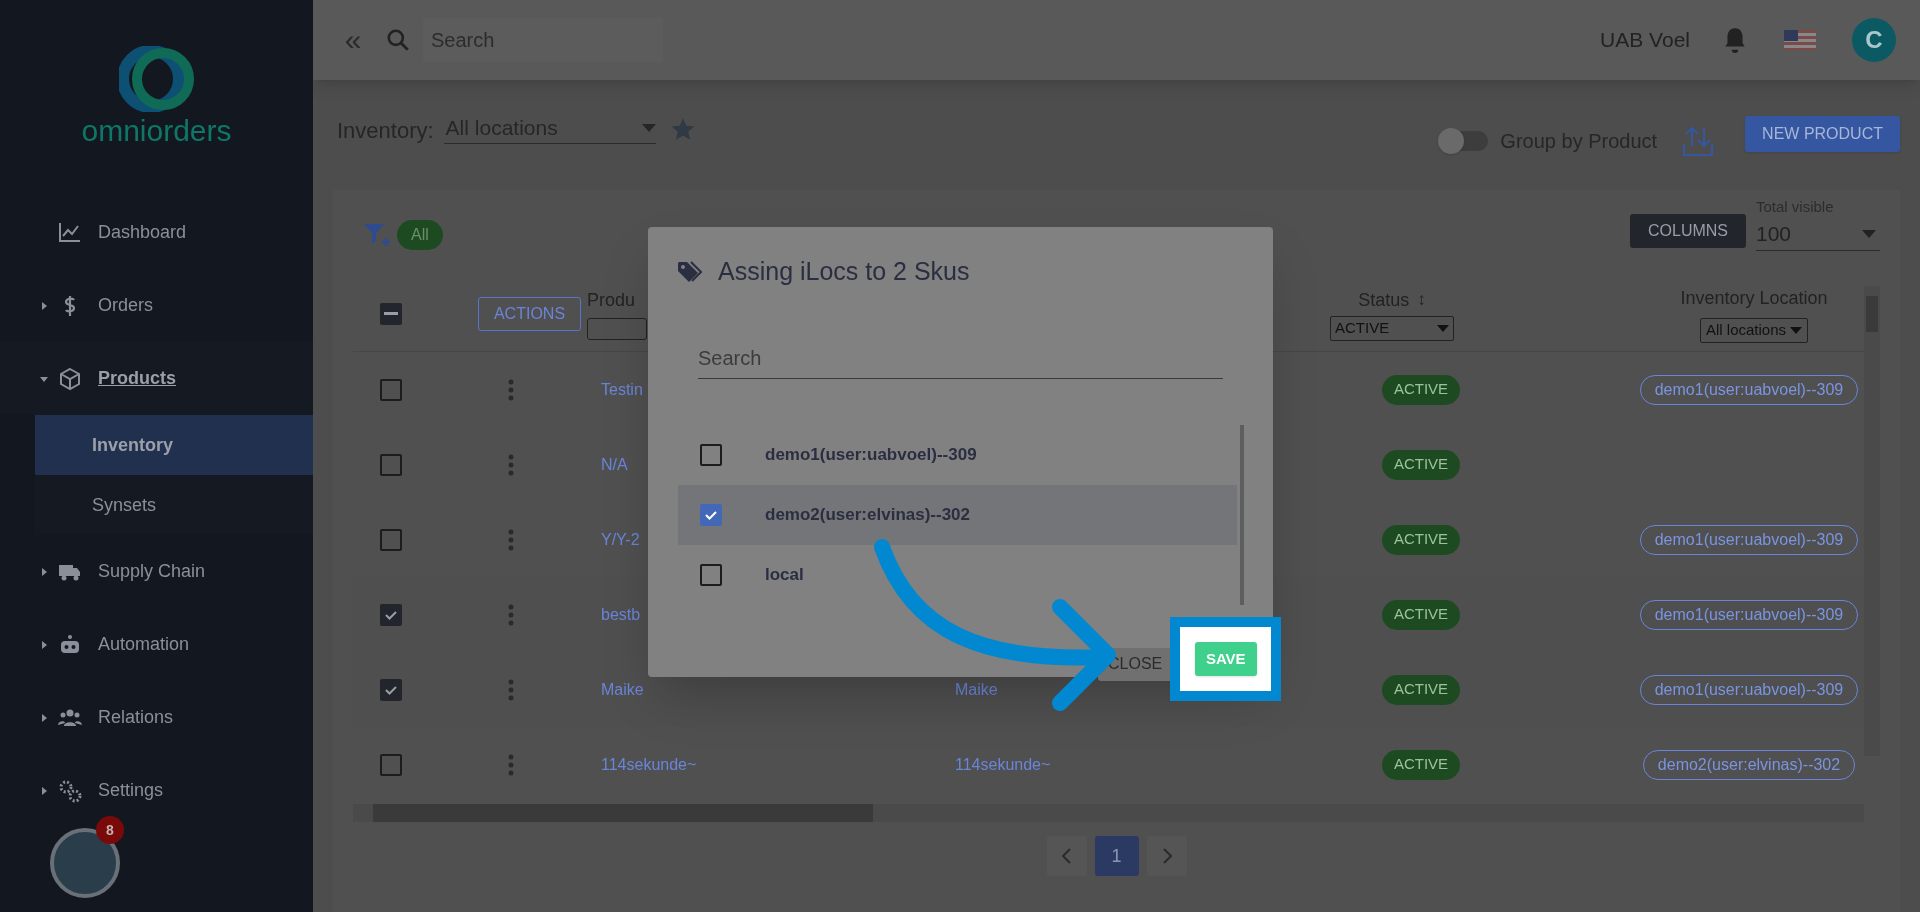 This screenshot has width=1920, height=912. What do you see at coordinates (1800, 40) in the screenshot?
I see `flag-icon` at bounding box center [1800, 40].